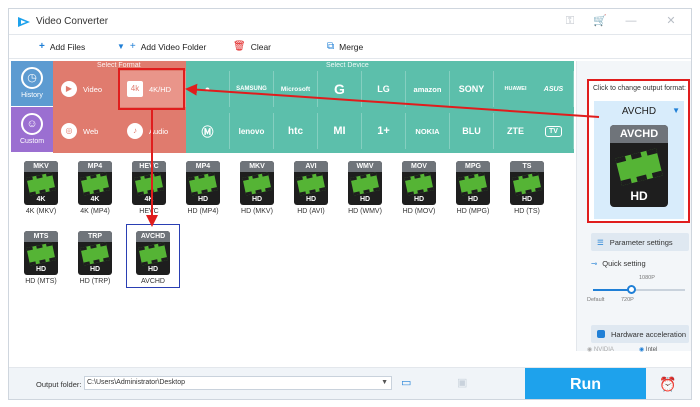 Image resolution: width=700 pixels, height=407 pixels. Describe the element at coordinates (95, 166) in the screenshot. I see `tile-top-label: MP4` at that location.